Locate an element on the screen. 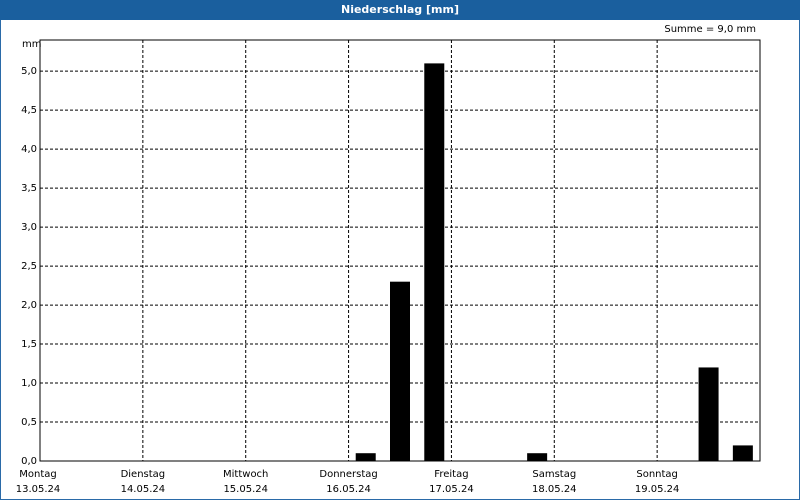  x-day-label: Montag is located at coordinates (37, 474).